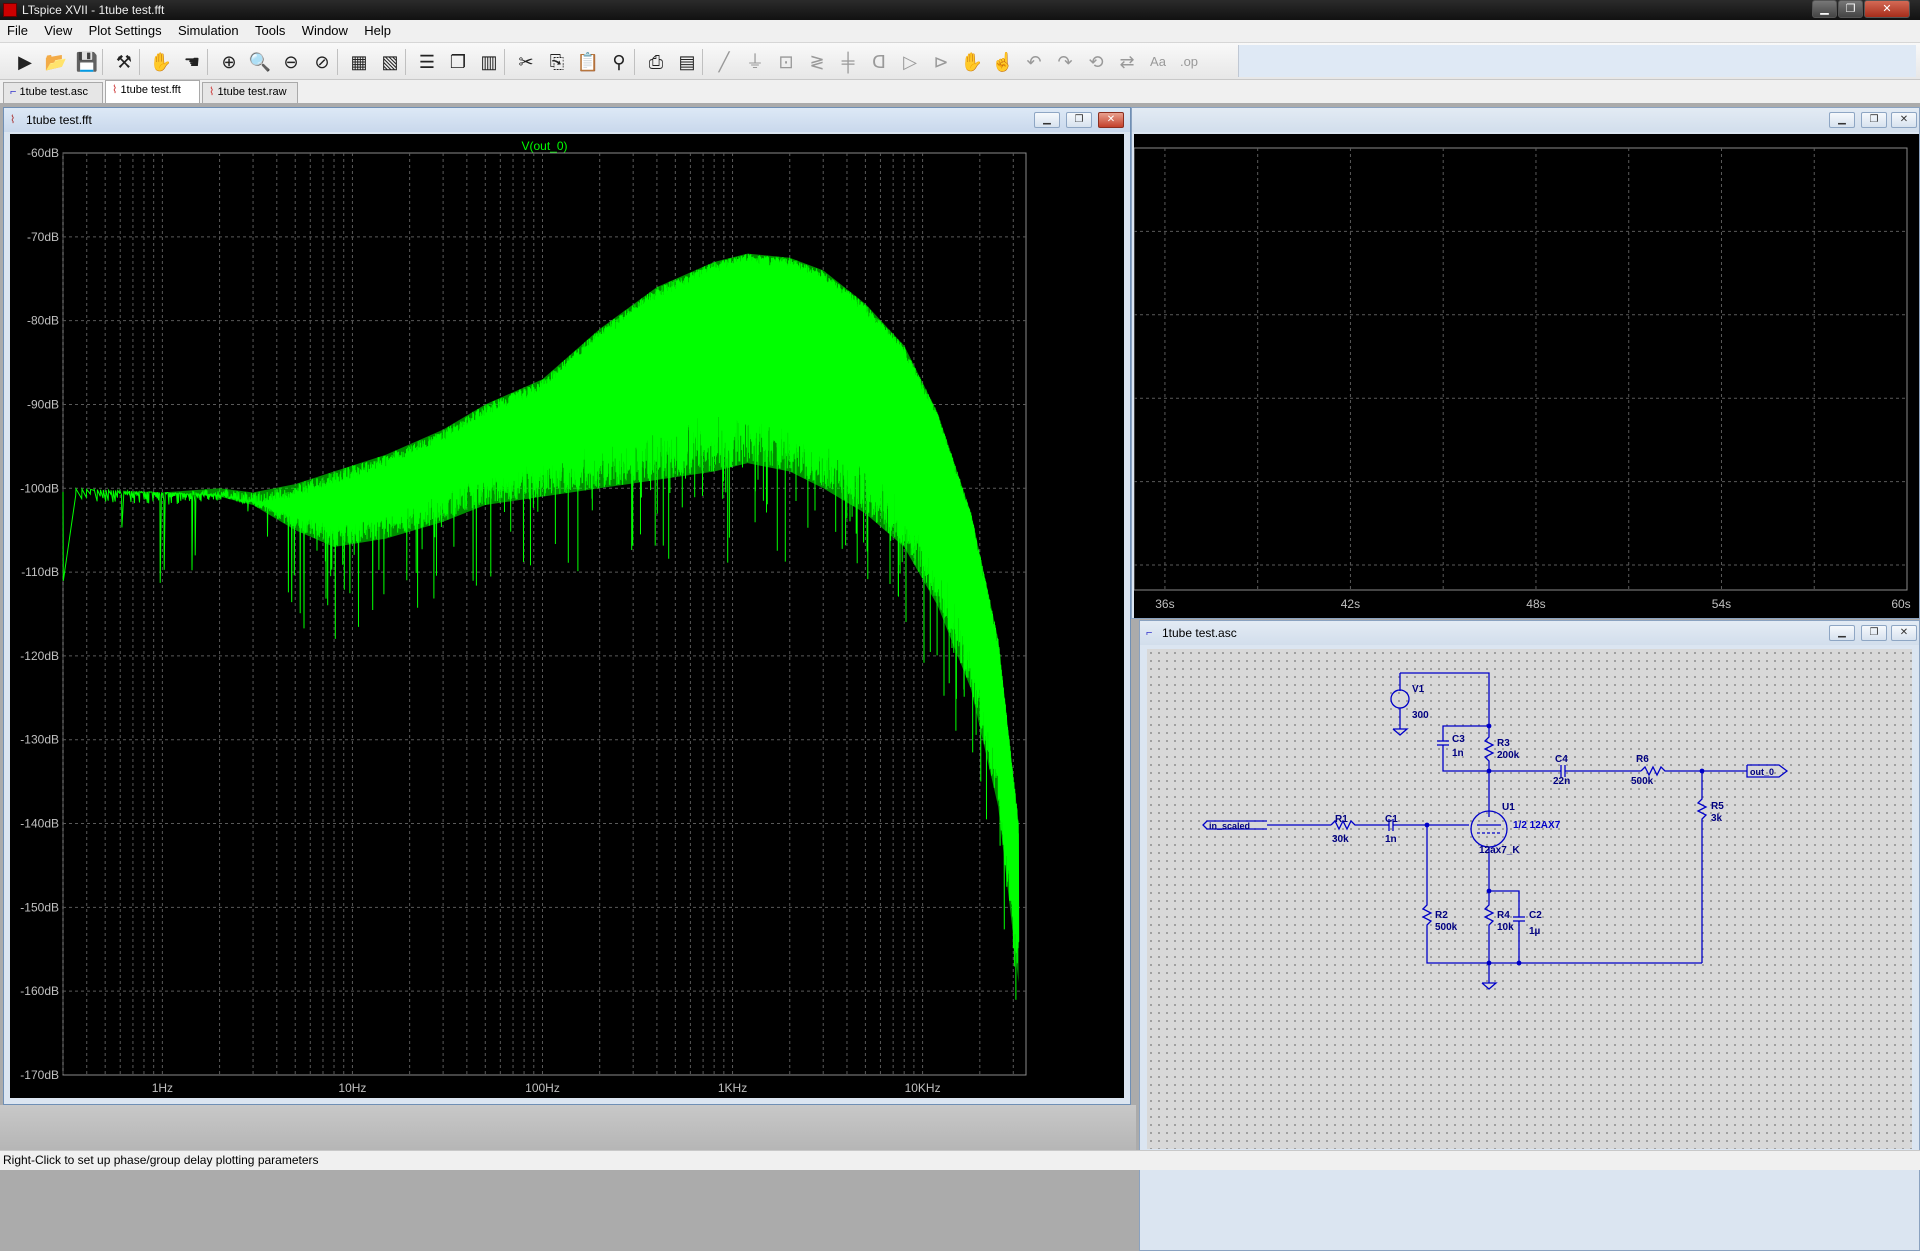 The height and width of the screenshot is (1251, 1920). What do you see at coordinates (1535, 915) in the screenshot?
I see `c2-label: C2` at bounding box center [1535, 915].